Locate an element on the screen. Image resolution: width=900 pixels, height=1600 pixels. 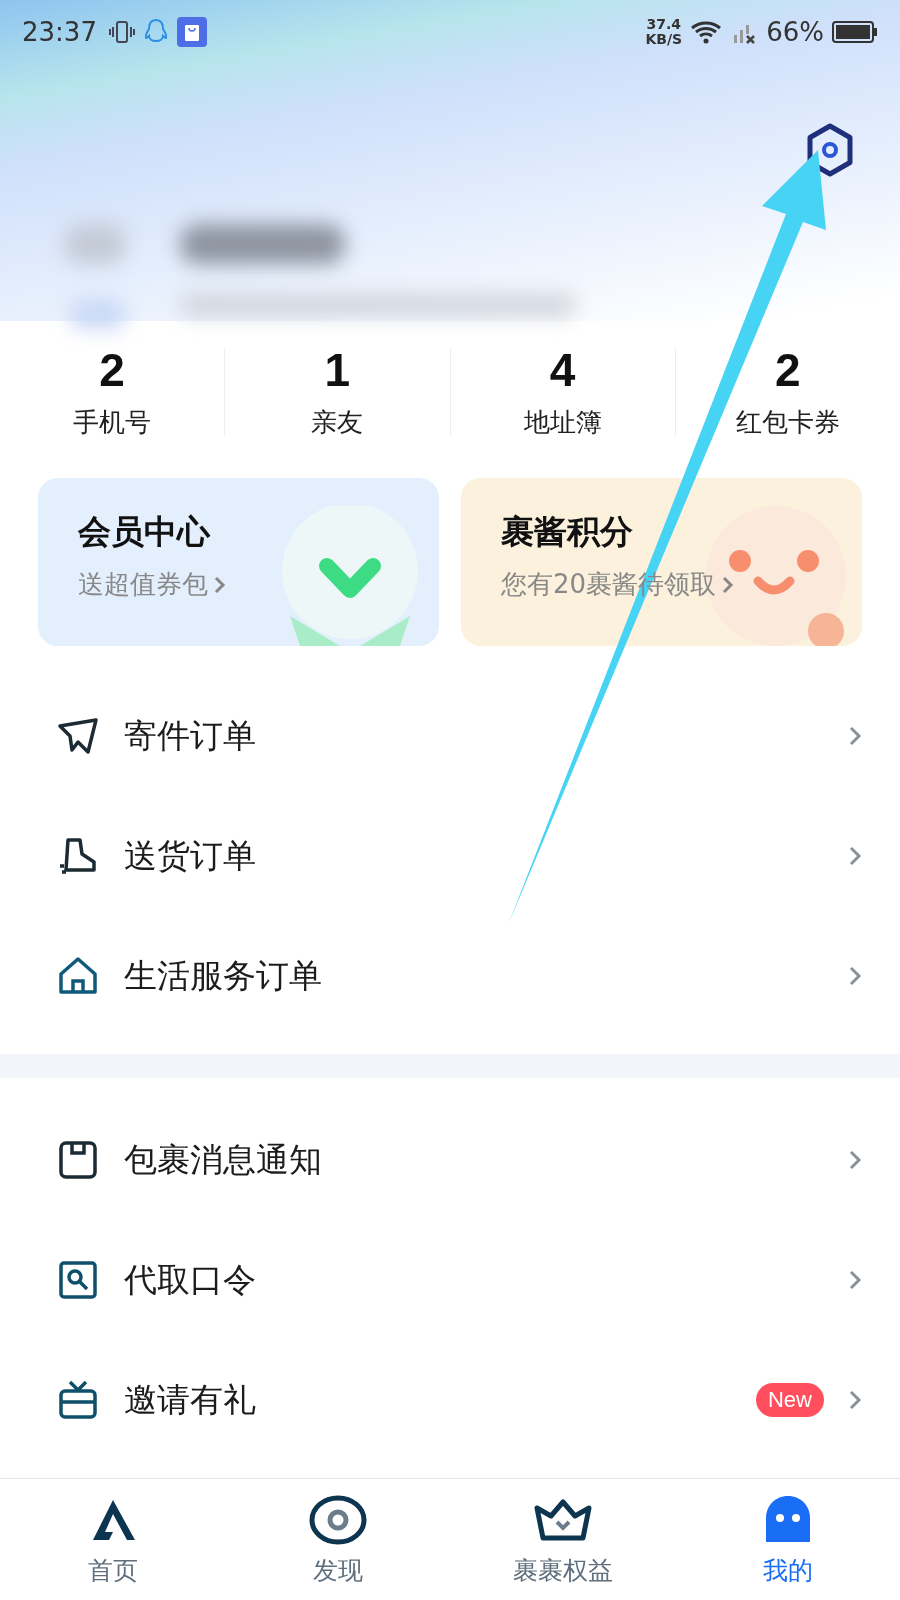
menu-item: 代取口令 is located at coordinates (450, 1280).